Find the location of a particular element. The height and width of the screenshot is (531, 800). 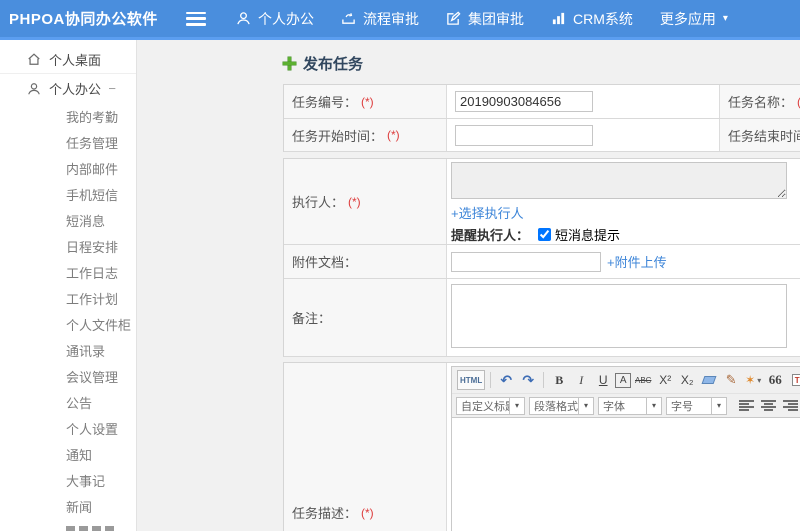

editor-toolbar-row2: 自定义标题 ▾ 段落格式 ▾ is located at coordinates (626, 406).